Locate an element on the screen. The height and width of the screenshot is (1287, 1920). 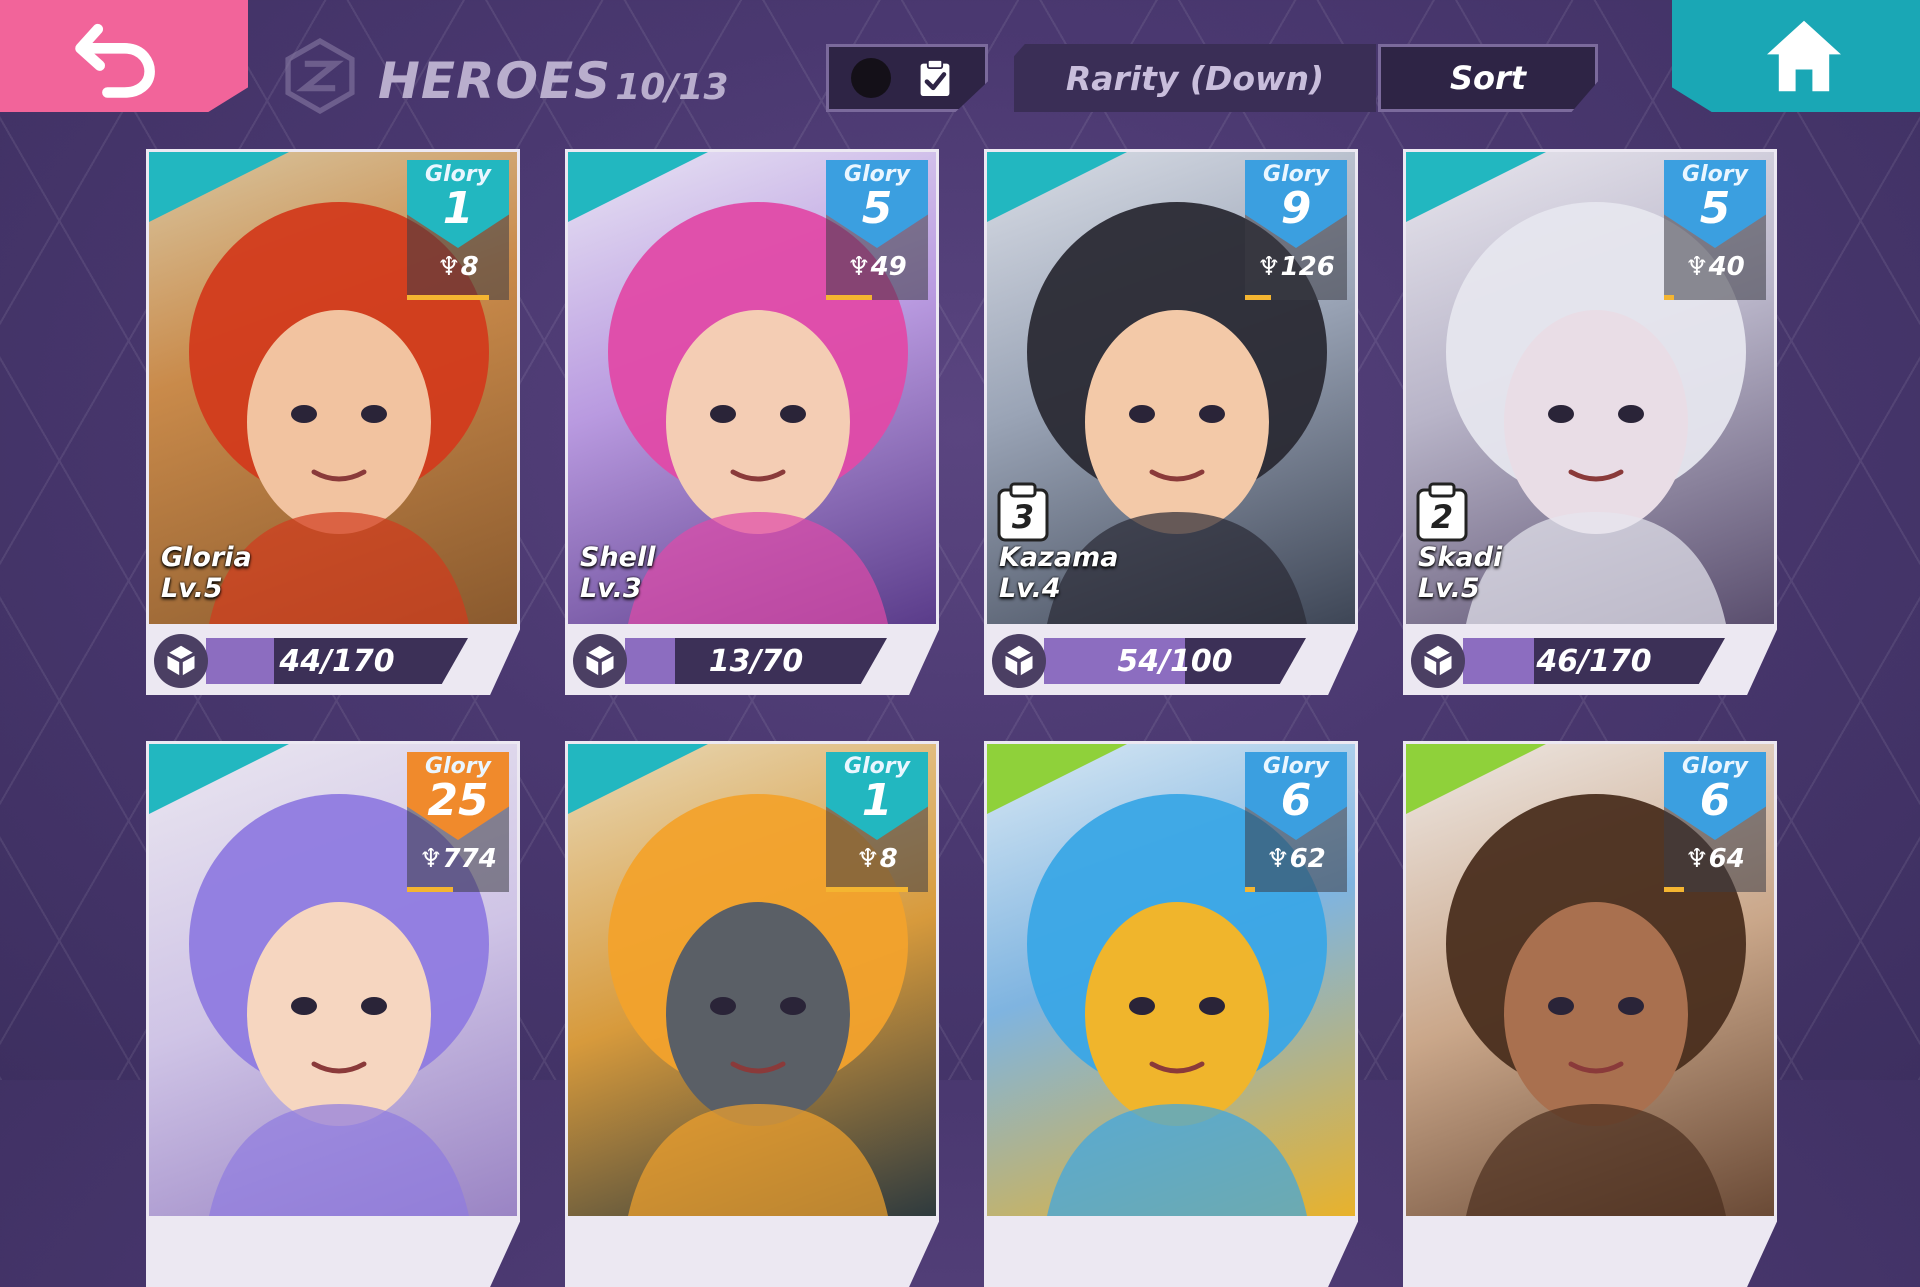
hero-card: Glory 5 ♆40 2 Skadi Lv.5 46/170 is located at coordinates (1590, 422).